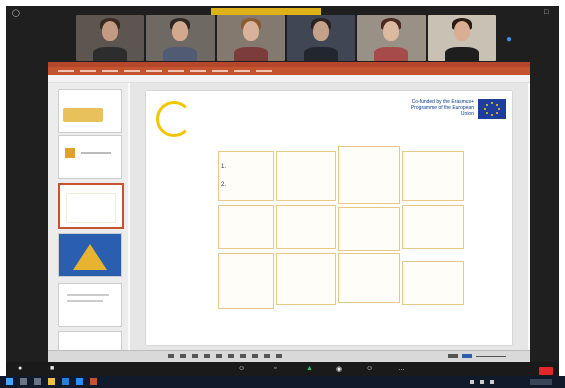  Describe the element at coordinates (289, 71) in the screenshot. I see `ppt-ribbon` at that location.